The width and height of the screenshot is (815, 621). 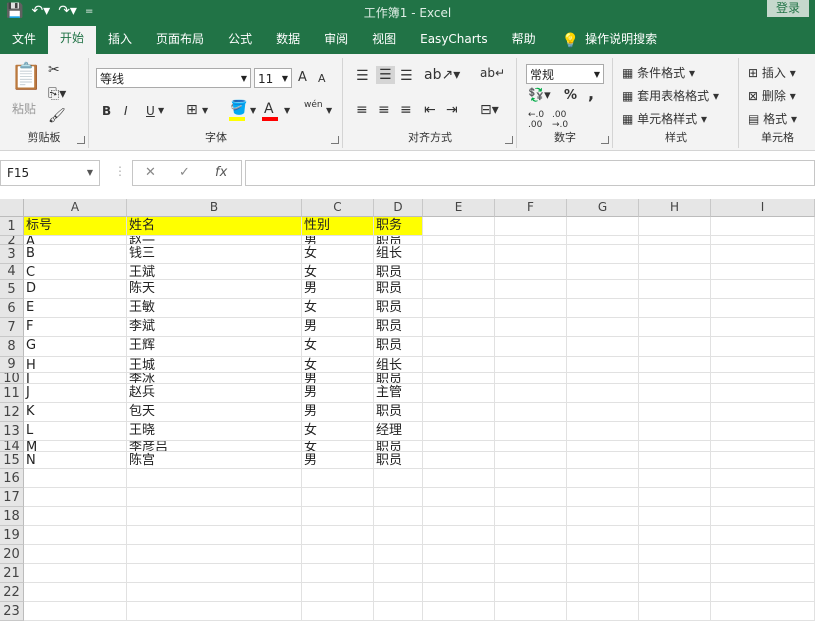 I want to click on align-right-icon: ≡, so click(x=406, y=110).